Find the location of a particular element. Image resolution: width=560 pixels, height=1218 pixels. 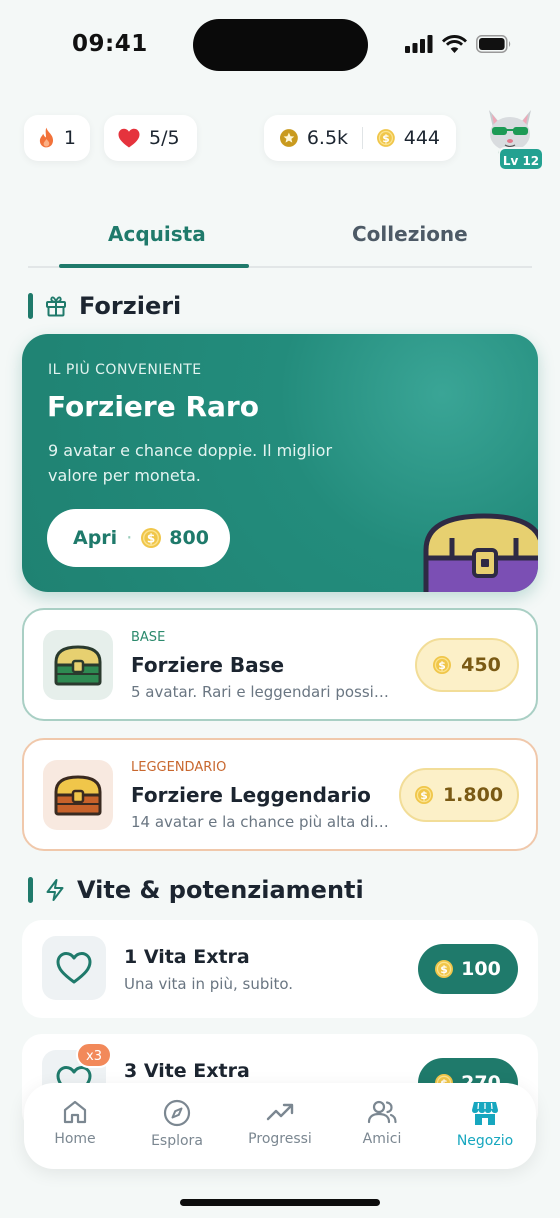

chest-name: Forziere Leggendario is located at coordinates (251, 795).